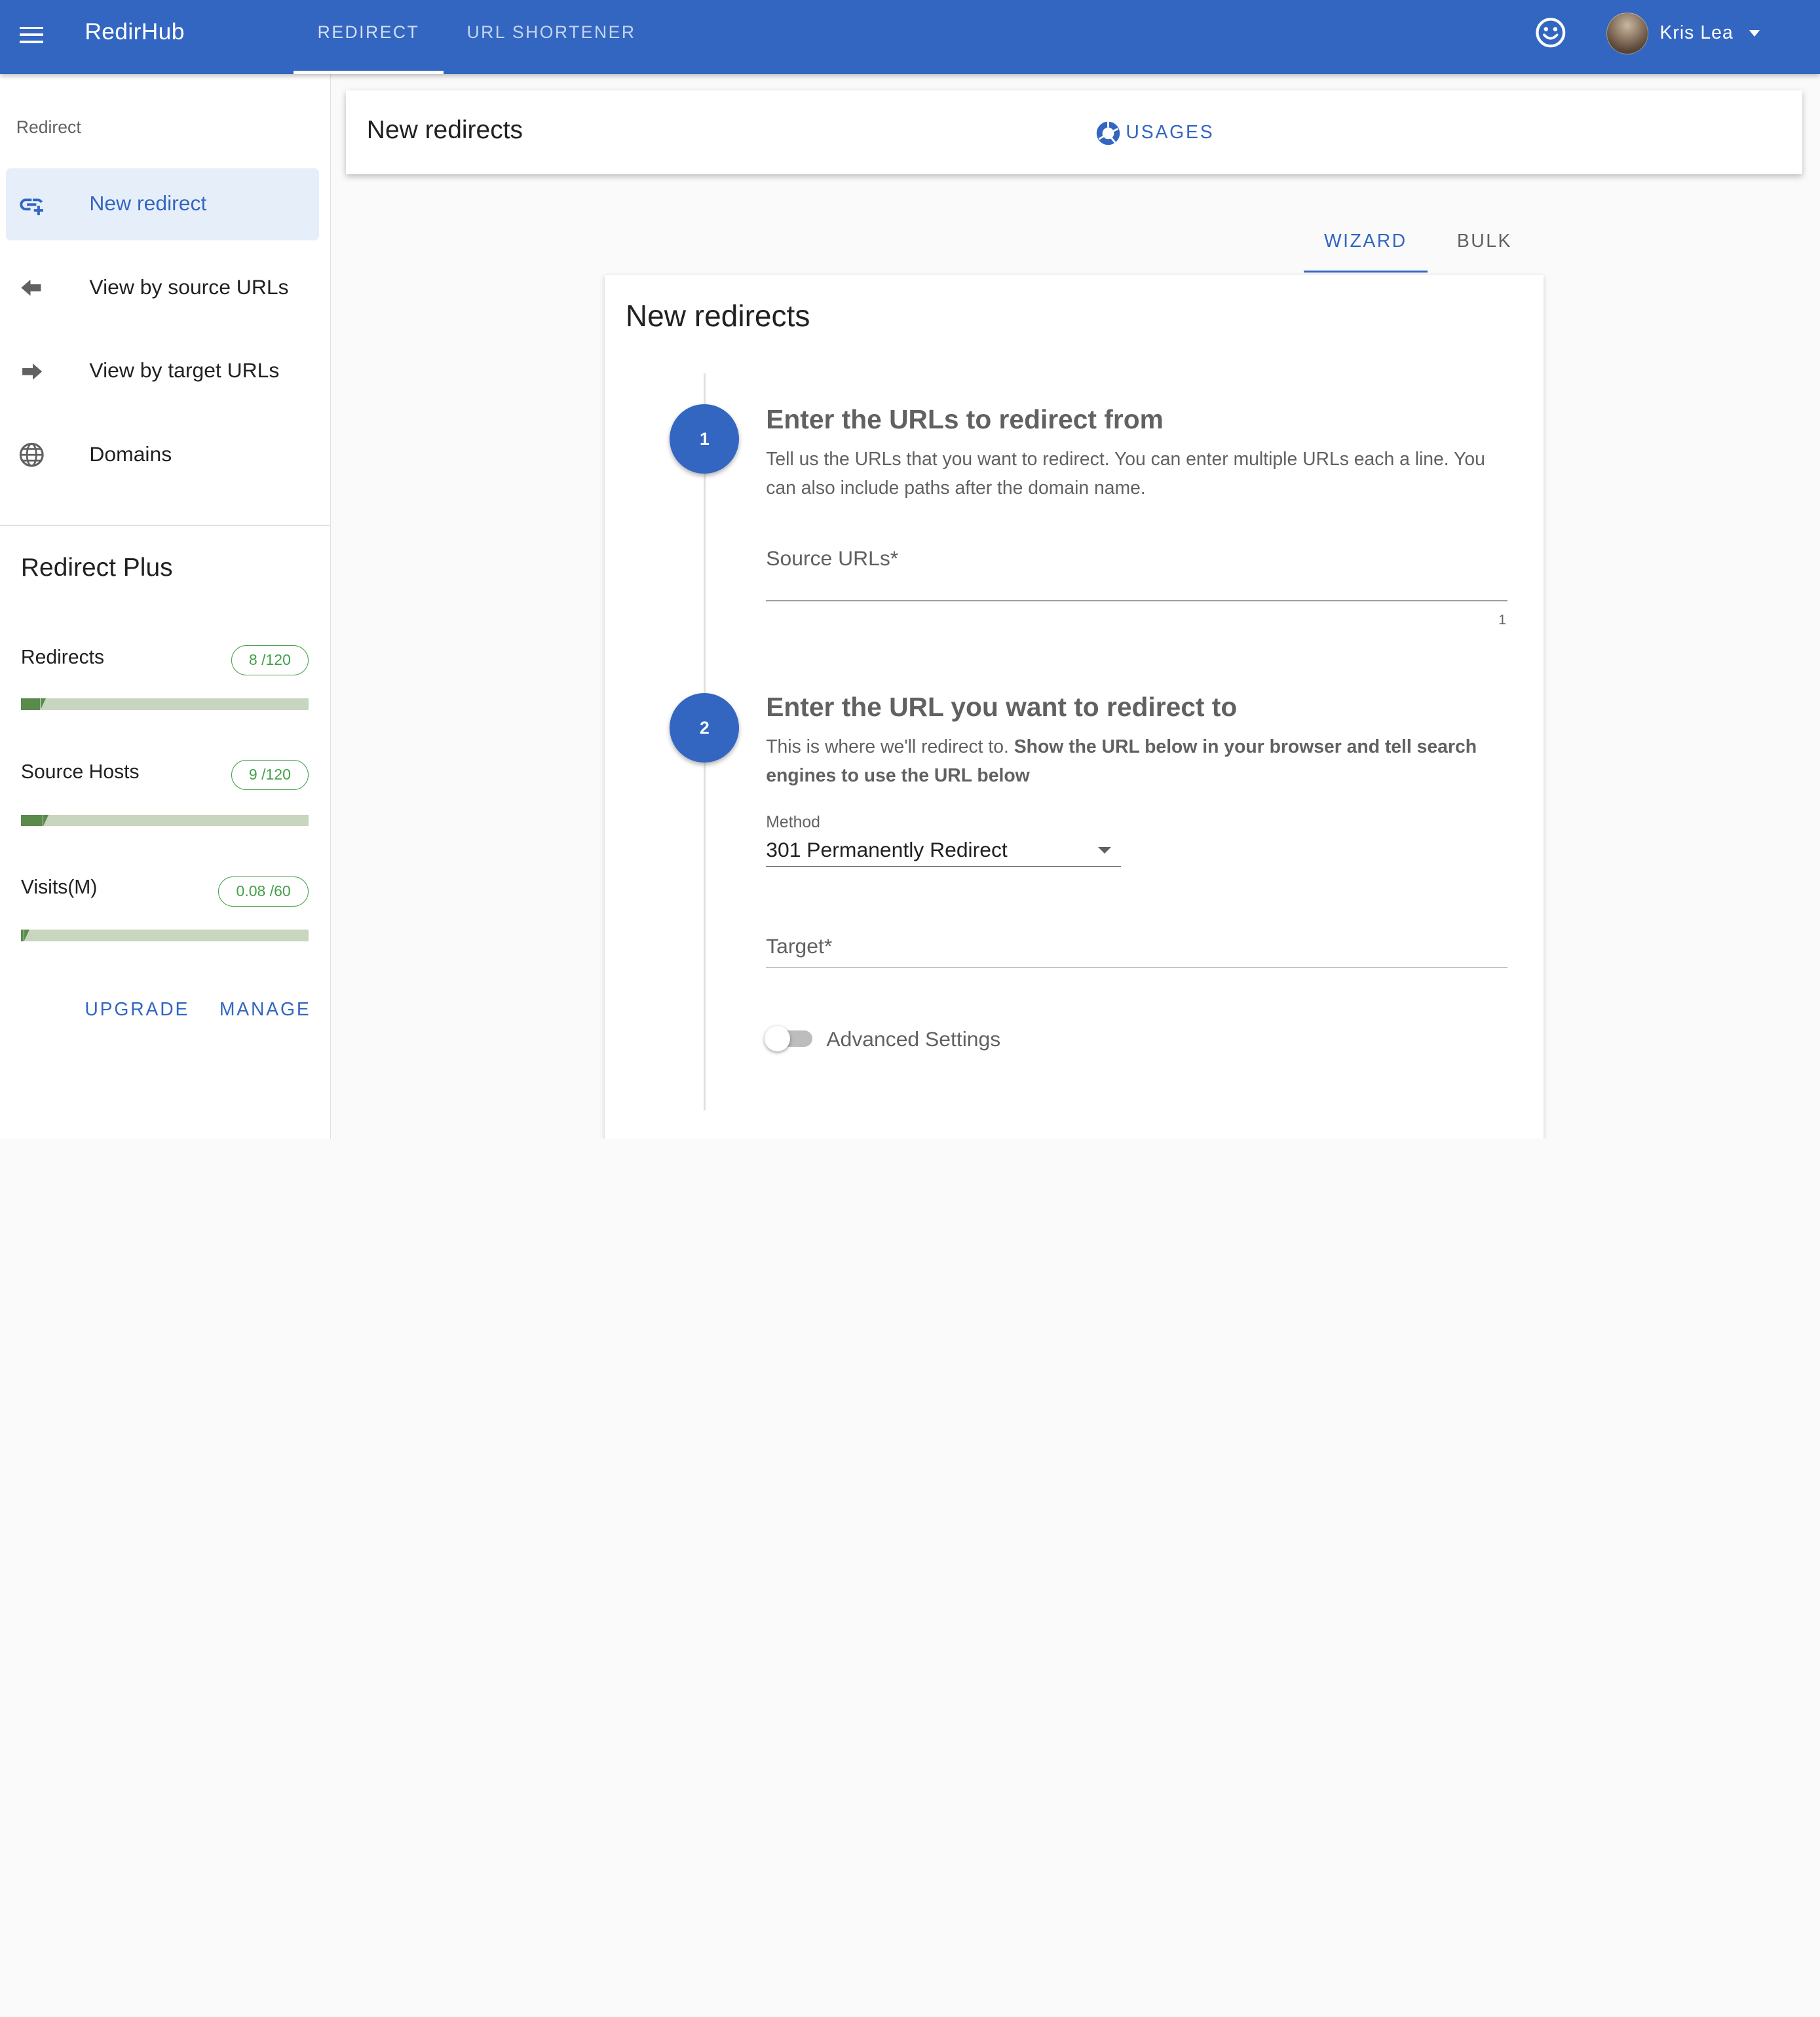 The width and height of the screenshot is (1820, 2017). What do you see at coordinates (164, 935) in the screenshot?
I see `progress-bar-visits` at bounding box center [164, 935].